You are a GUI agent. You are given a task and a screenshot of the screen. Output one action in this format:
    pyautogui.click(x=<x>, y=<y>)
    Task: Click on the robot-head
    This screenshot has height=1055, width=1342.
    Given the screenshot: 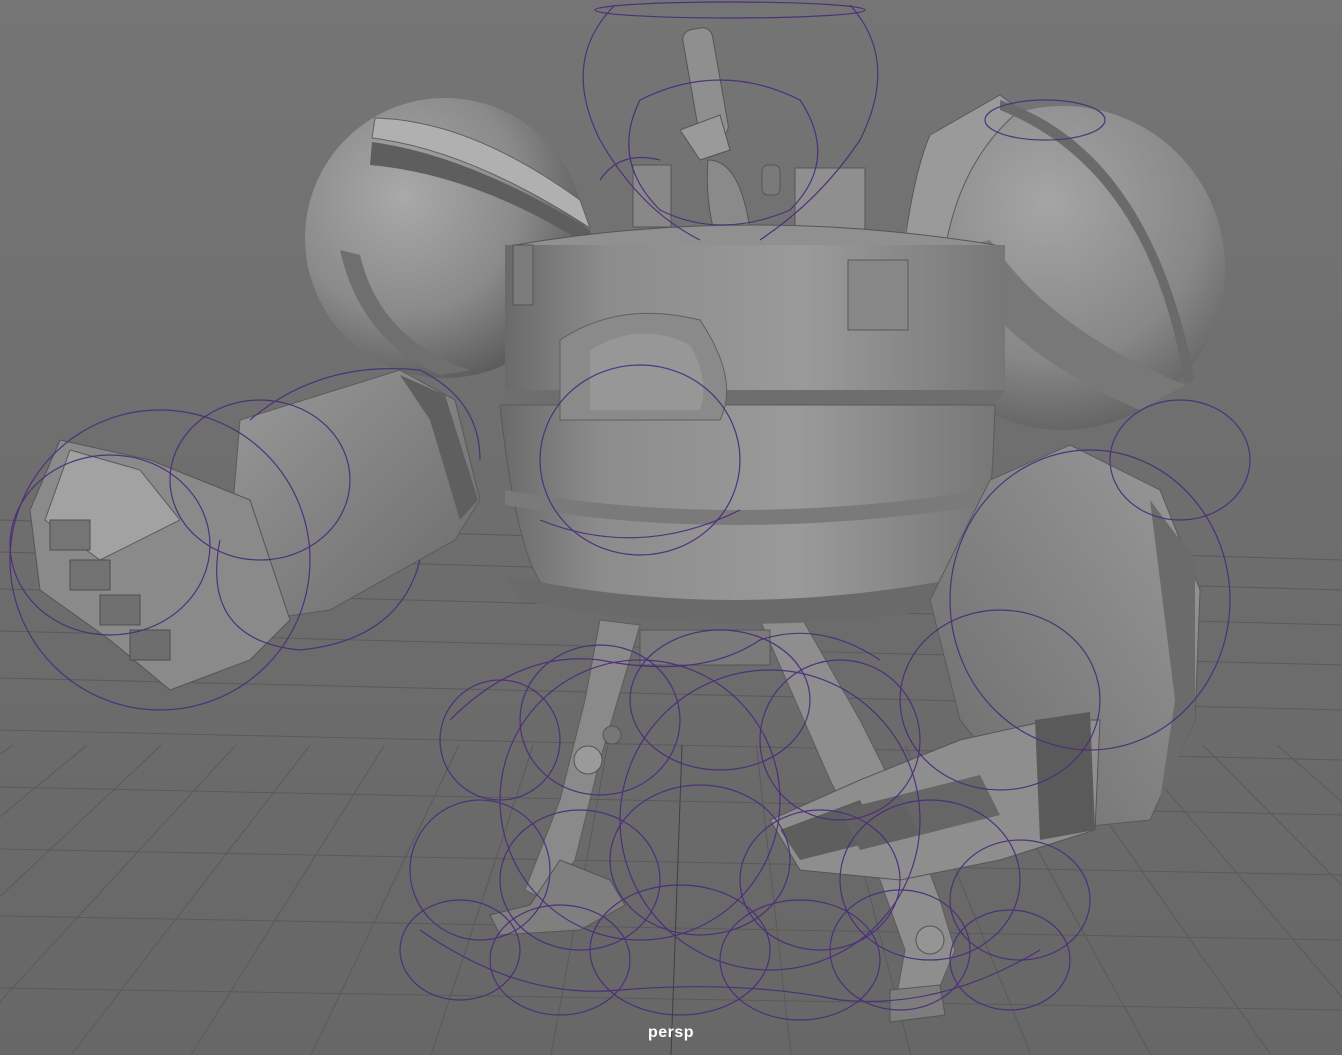 What is the action you would take?
    pyautogui.click(x=749, y=133)
    